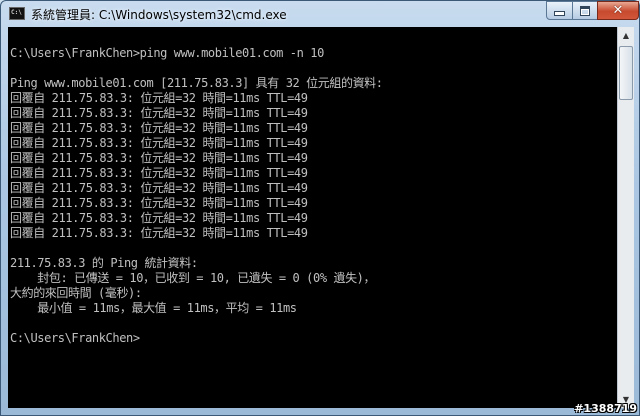 The height and width of the screenshot is (416, 640). I want to click on console-line: 封包: 已傳送 = 10，已收到 = 10, 已遺失 = 0 (0% 遺失)，, so click(193, 278).